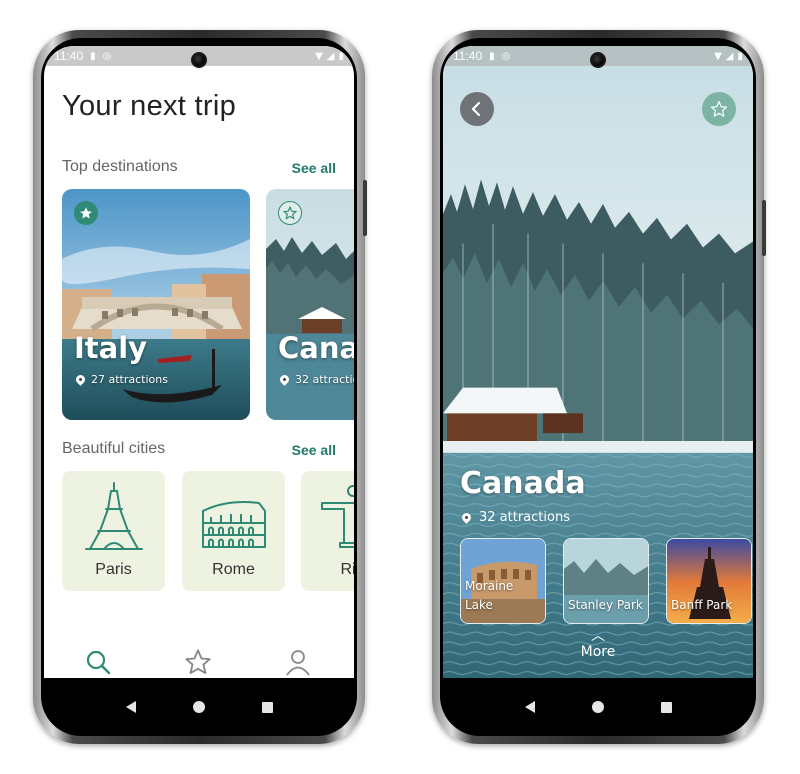  I want to click on star-icon, so click(198, 660).